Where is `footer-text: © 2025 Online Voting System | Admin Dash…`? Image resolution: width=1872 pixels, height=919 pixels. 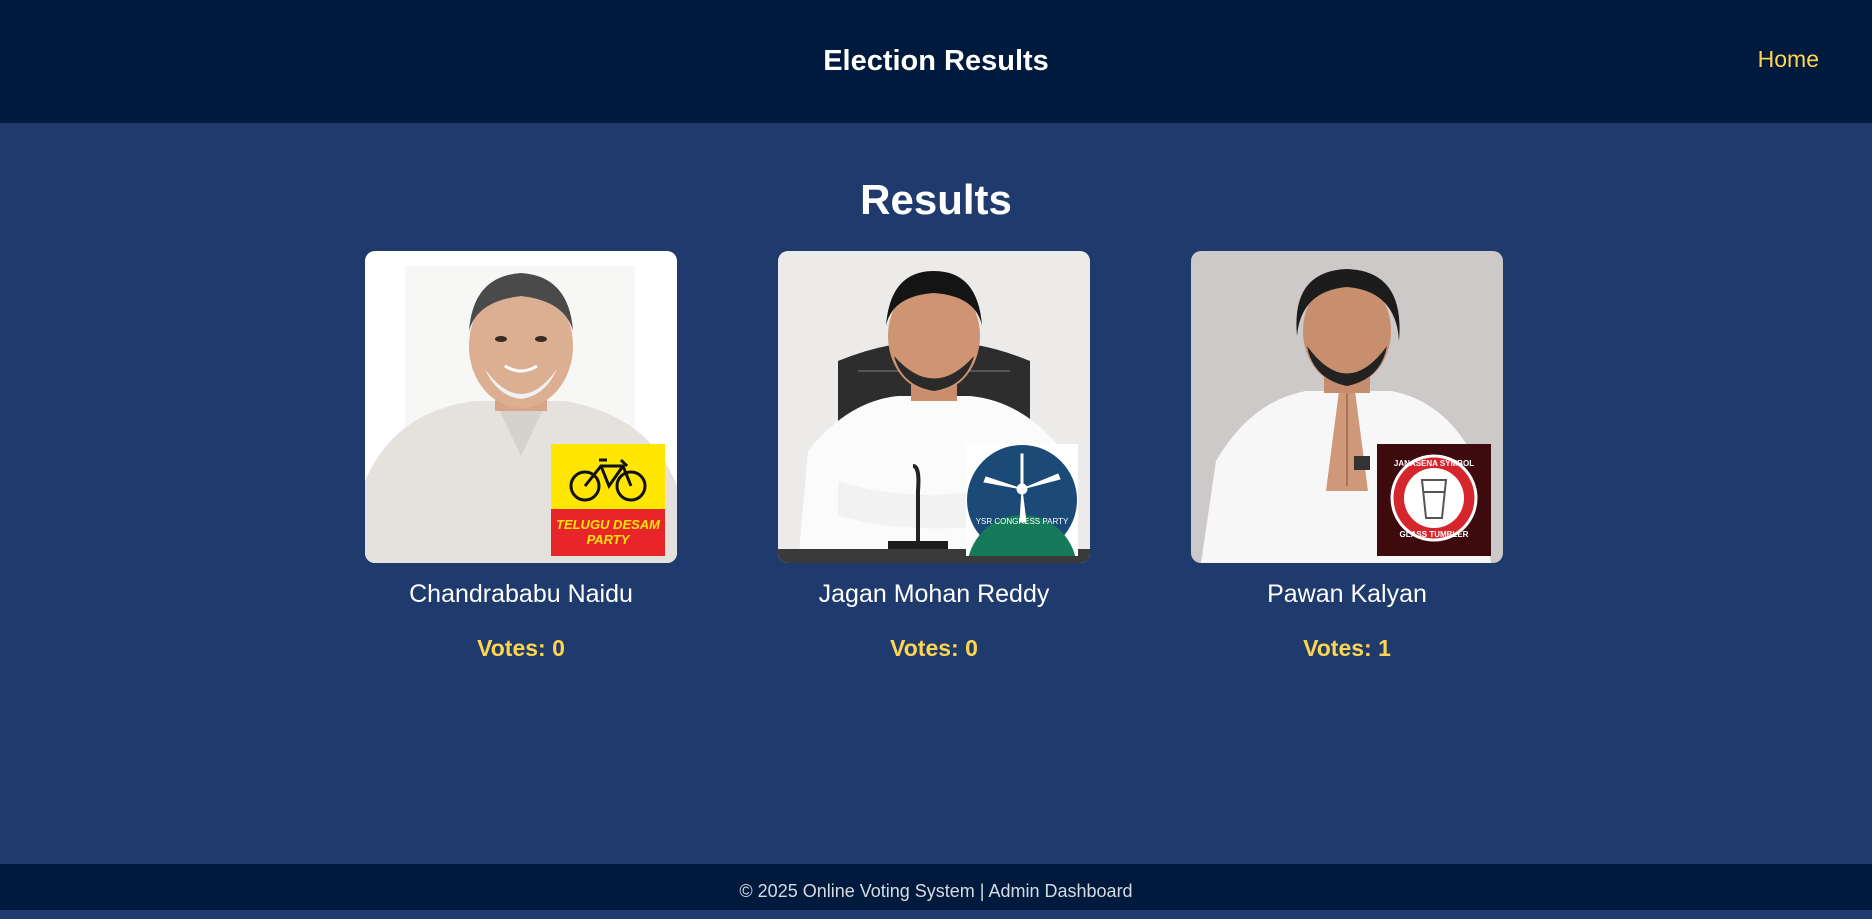 footer-text: © 2025 Online Voting System | Admin Dash… is located at coordinates (936, 891).